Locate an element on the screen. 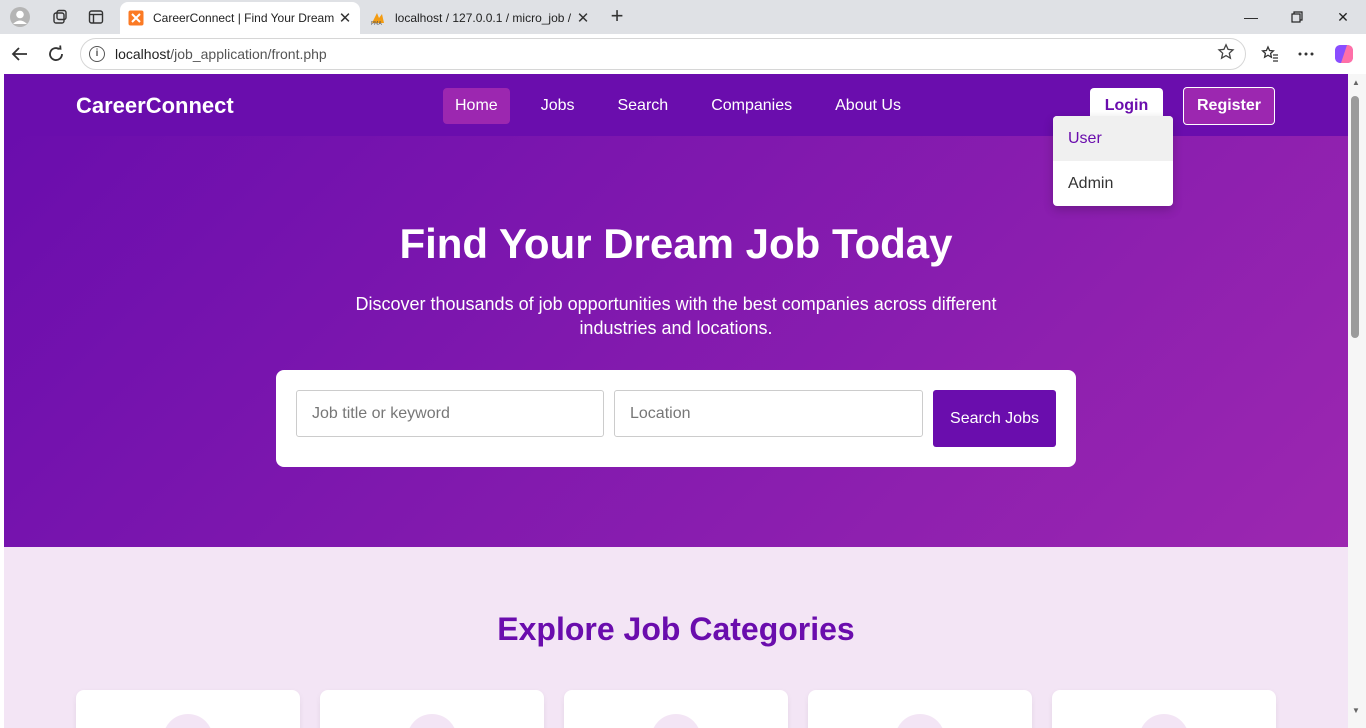  login-dropdown-menu: User Admin is located at coordinates (1113, 161).